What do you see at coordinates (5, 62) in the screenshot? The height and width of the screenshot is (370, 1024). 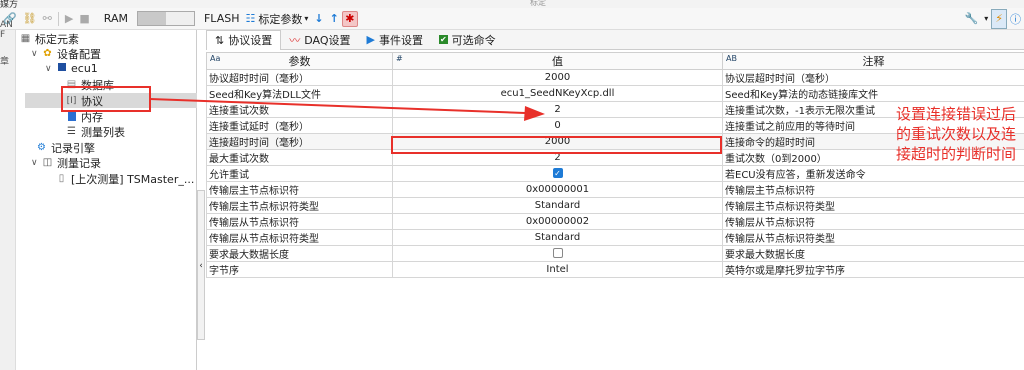 I see `strip-text-1: 章` at bounding box center [5, 62].